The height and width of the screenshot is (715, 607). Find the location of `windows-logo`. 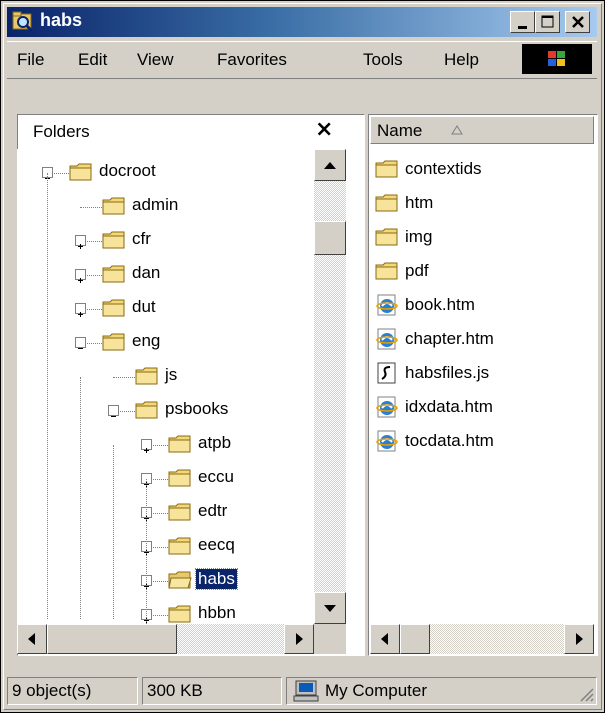

windows-logo is located at coordinates (557, 59).